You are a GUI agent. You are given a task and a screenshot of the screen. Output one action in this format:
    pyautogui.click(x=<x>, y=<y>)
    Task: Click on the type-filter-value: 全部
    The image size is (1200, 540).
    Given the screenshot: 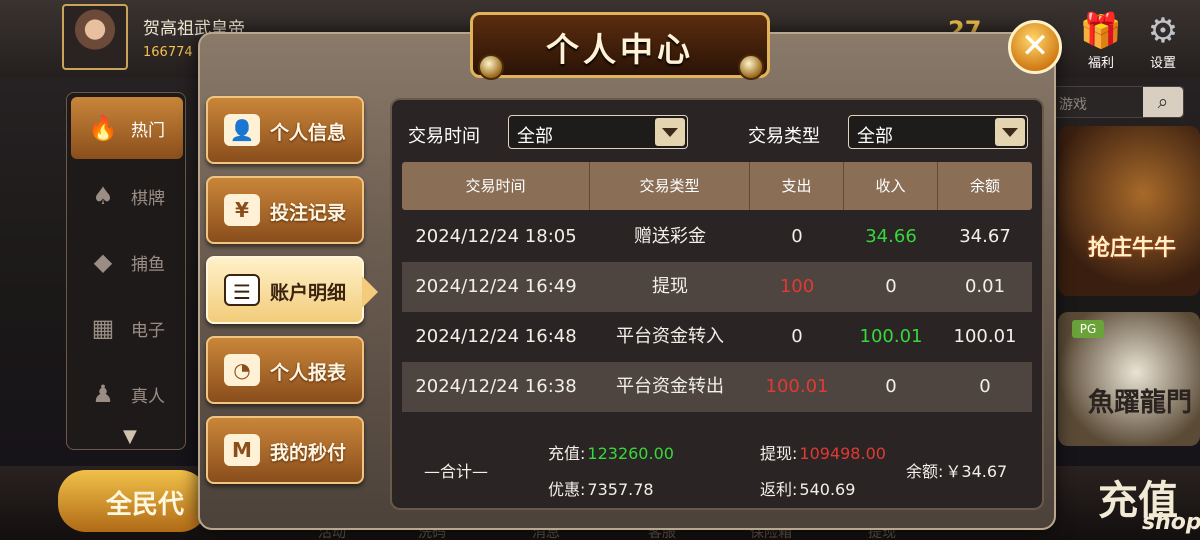 What is the action you would take?
    pyautogui.click(x=875, y=136)
    